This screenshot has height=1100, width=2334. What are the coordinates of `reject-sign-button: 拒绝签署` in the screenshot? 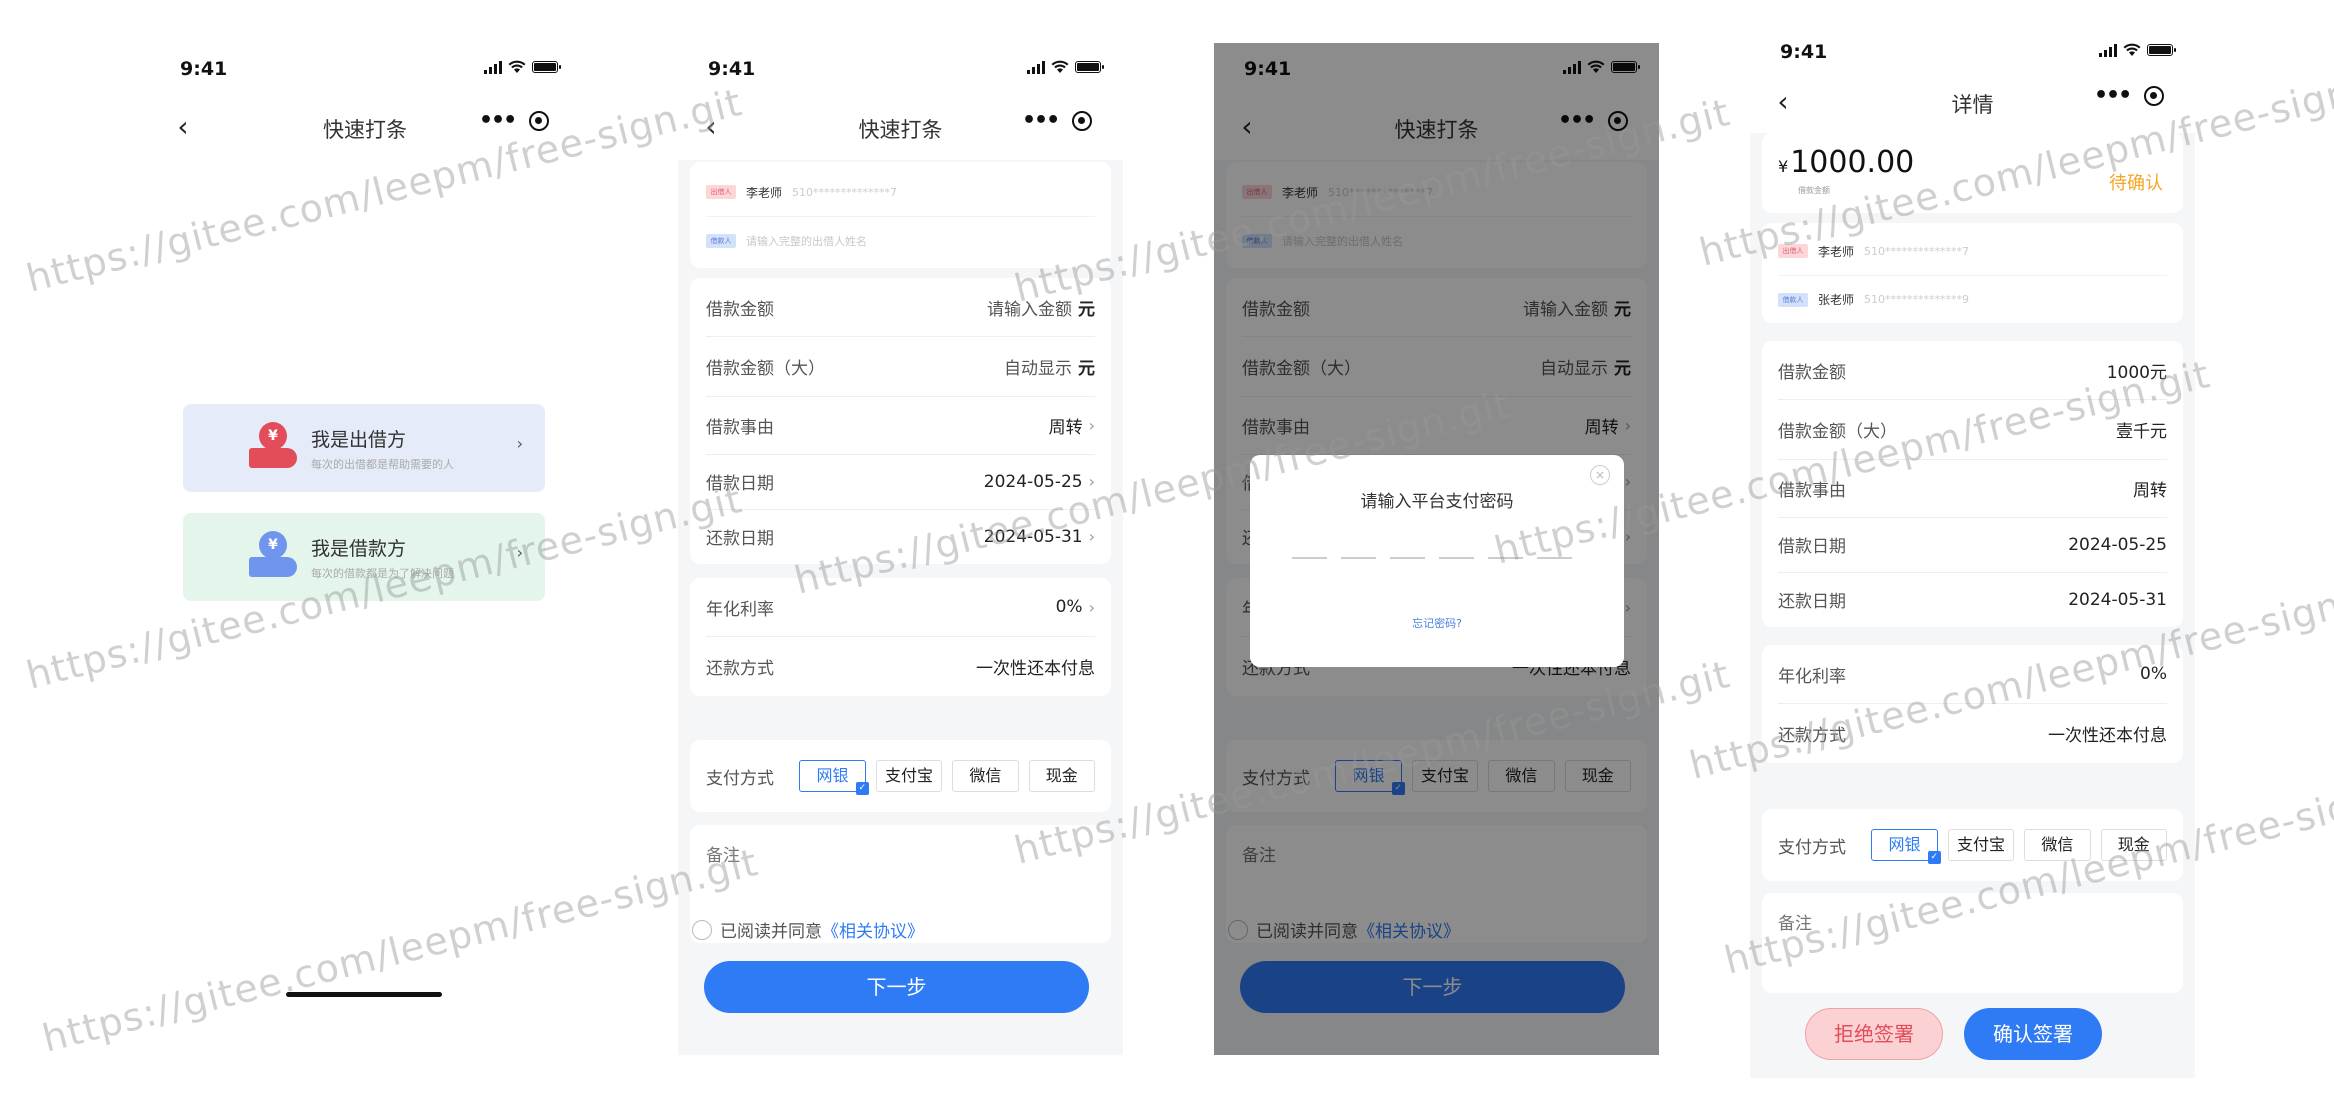 It's located at (1874, 1034).